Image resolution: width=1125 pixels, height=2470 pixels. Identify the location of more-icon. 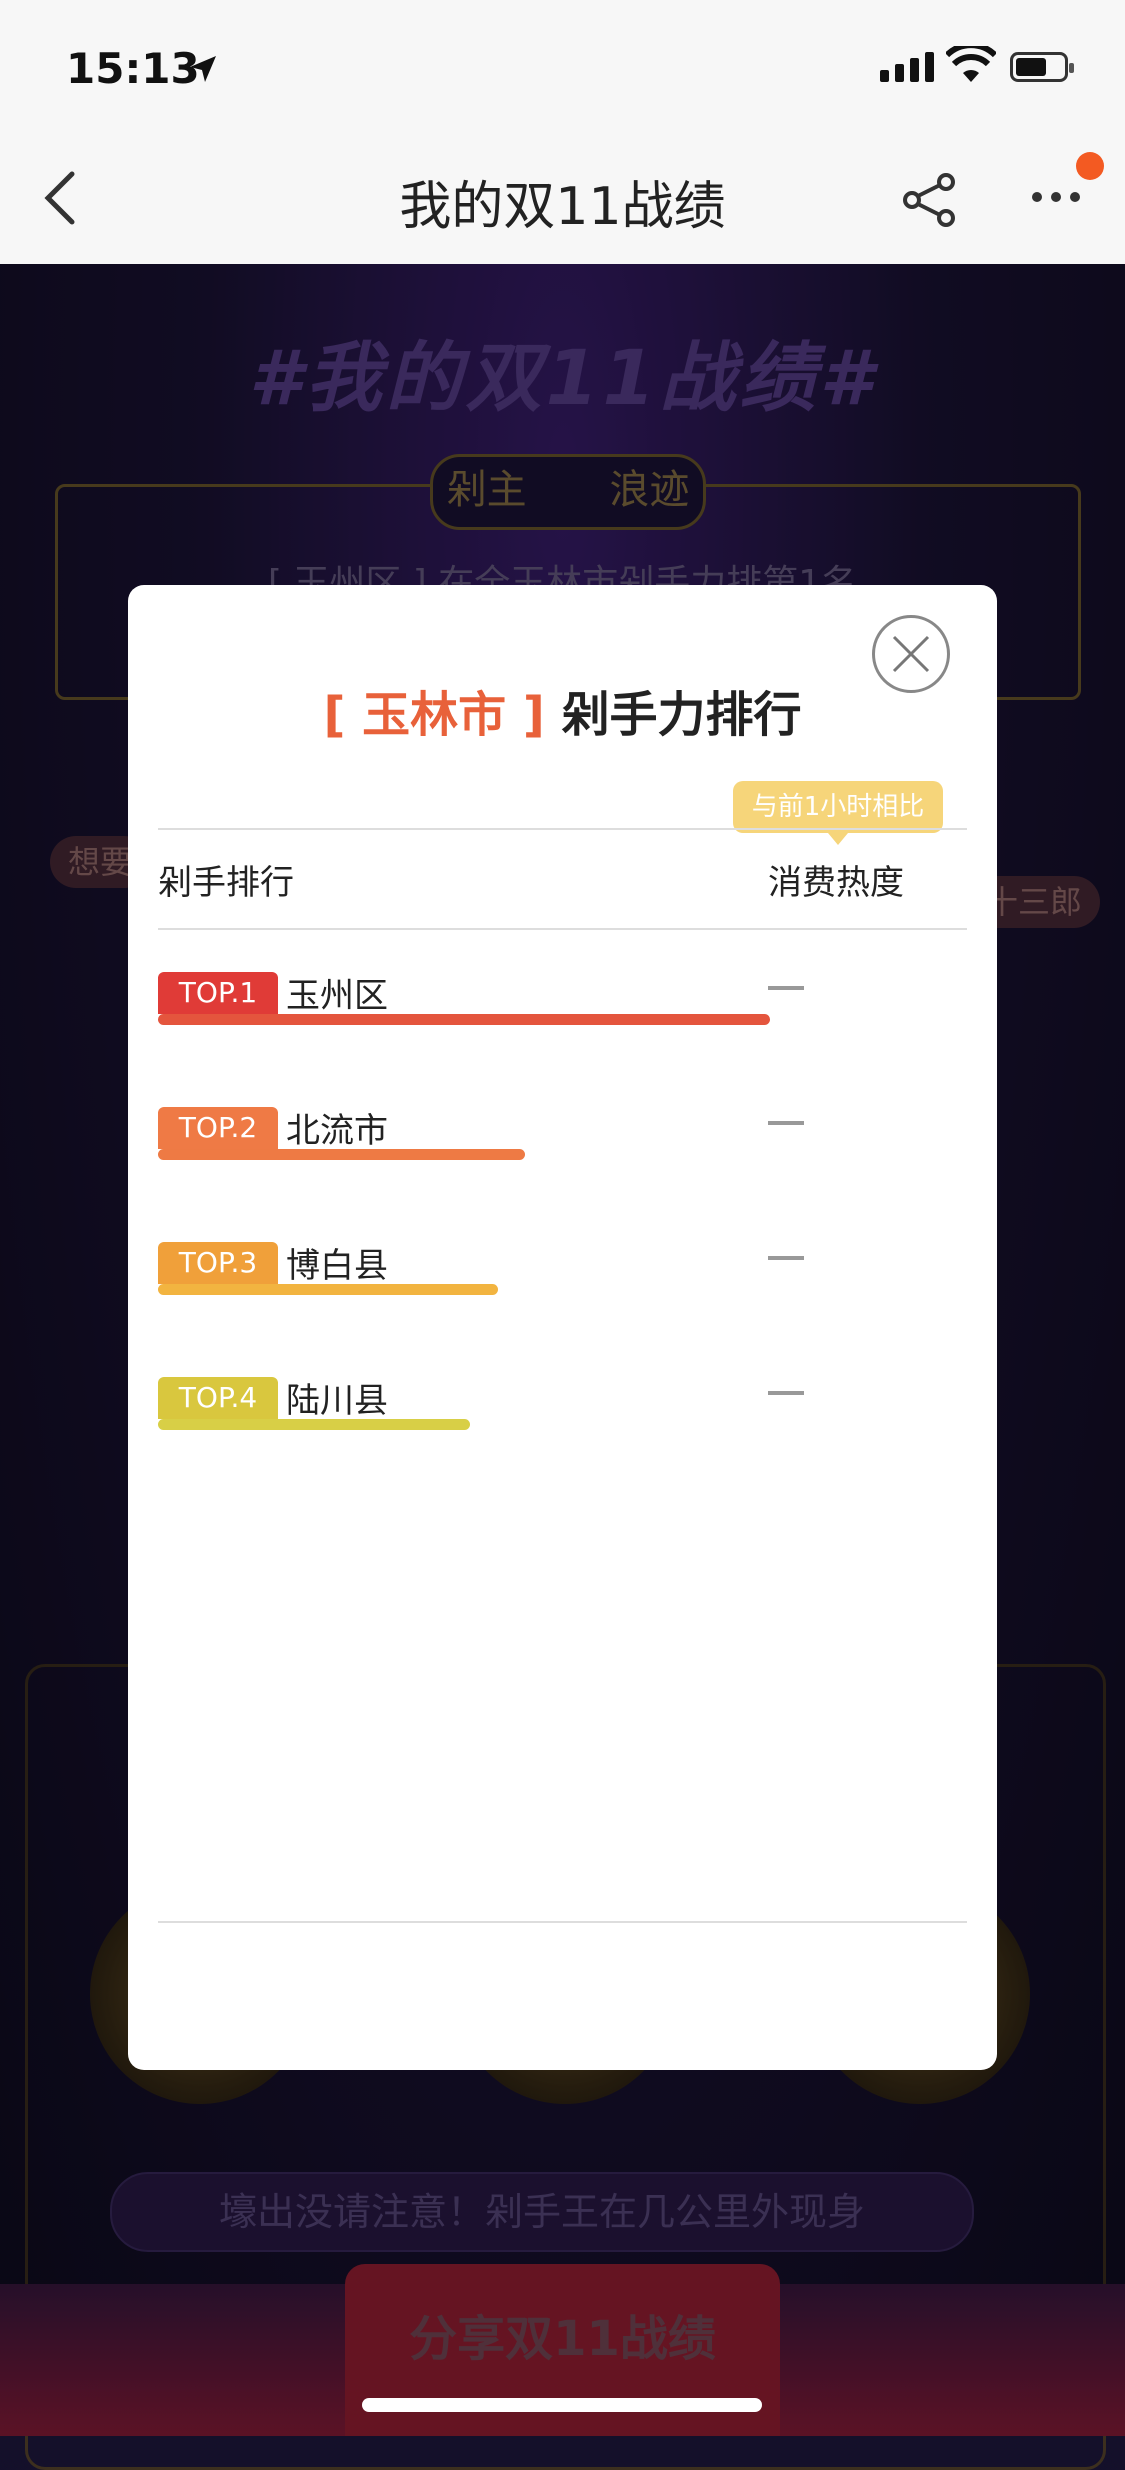
(1056, 197).